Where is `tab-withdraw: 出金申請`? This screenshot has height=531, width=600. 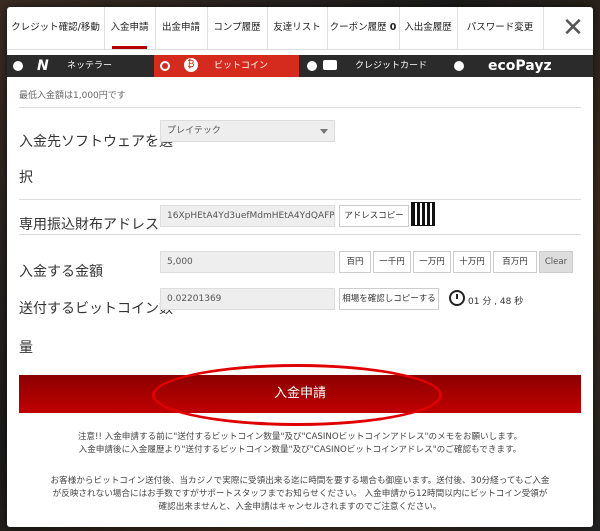
tab-withdraw: 出金申請 is located at coordinates (181, 28).